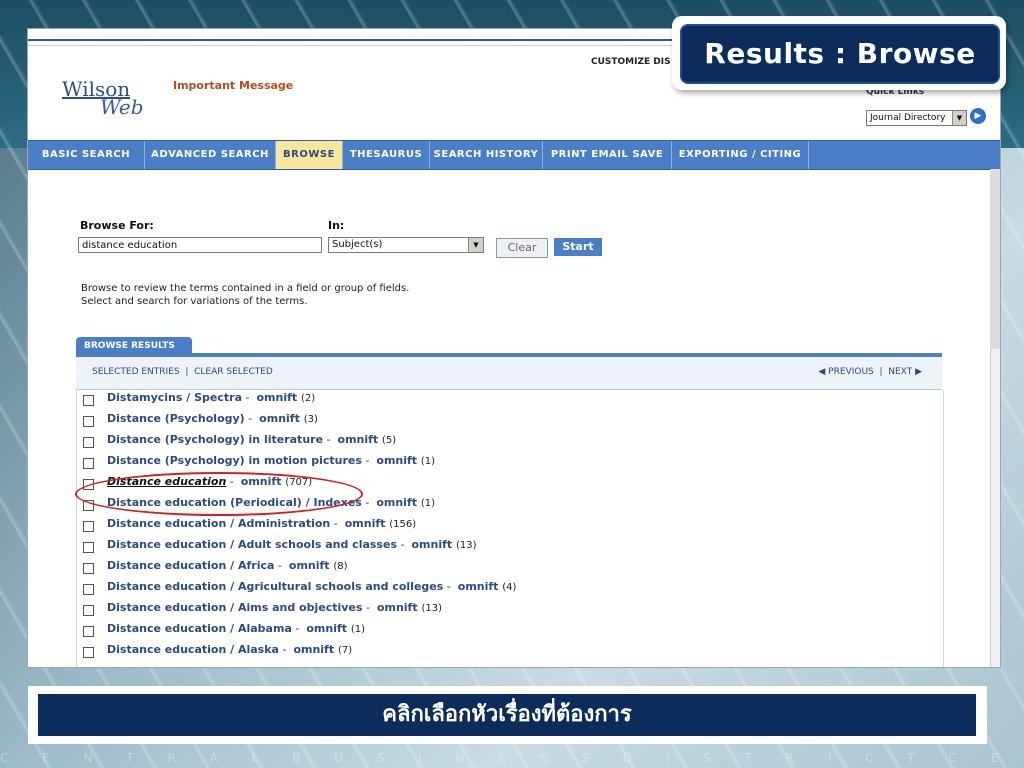 This screenshot has width=1024, height=768. I want to click on term-link: Distance education / Administration, so click(218, 523).